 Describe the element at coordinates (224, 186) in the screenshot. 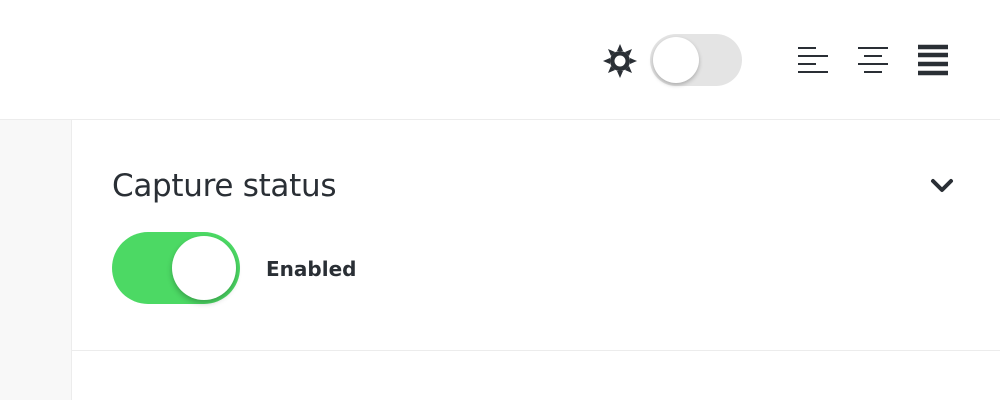

I see `panel-title: Capture status` at that location.